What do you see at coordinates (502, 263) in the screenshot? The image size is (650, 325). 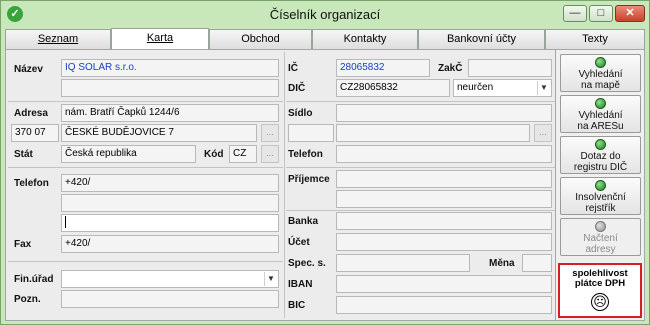 I see `mena-label: Měna` at bounding box center [502, 263].